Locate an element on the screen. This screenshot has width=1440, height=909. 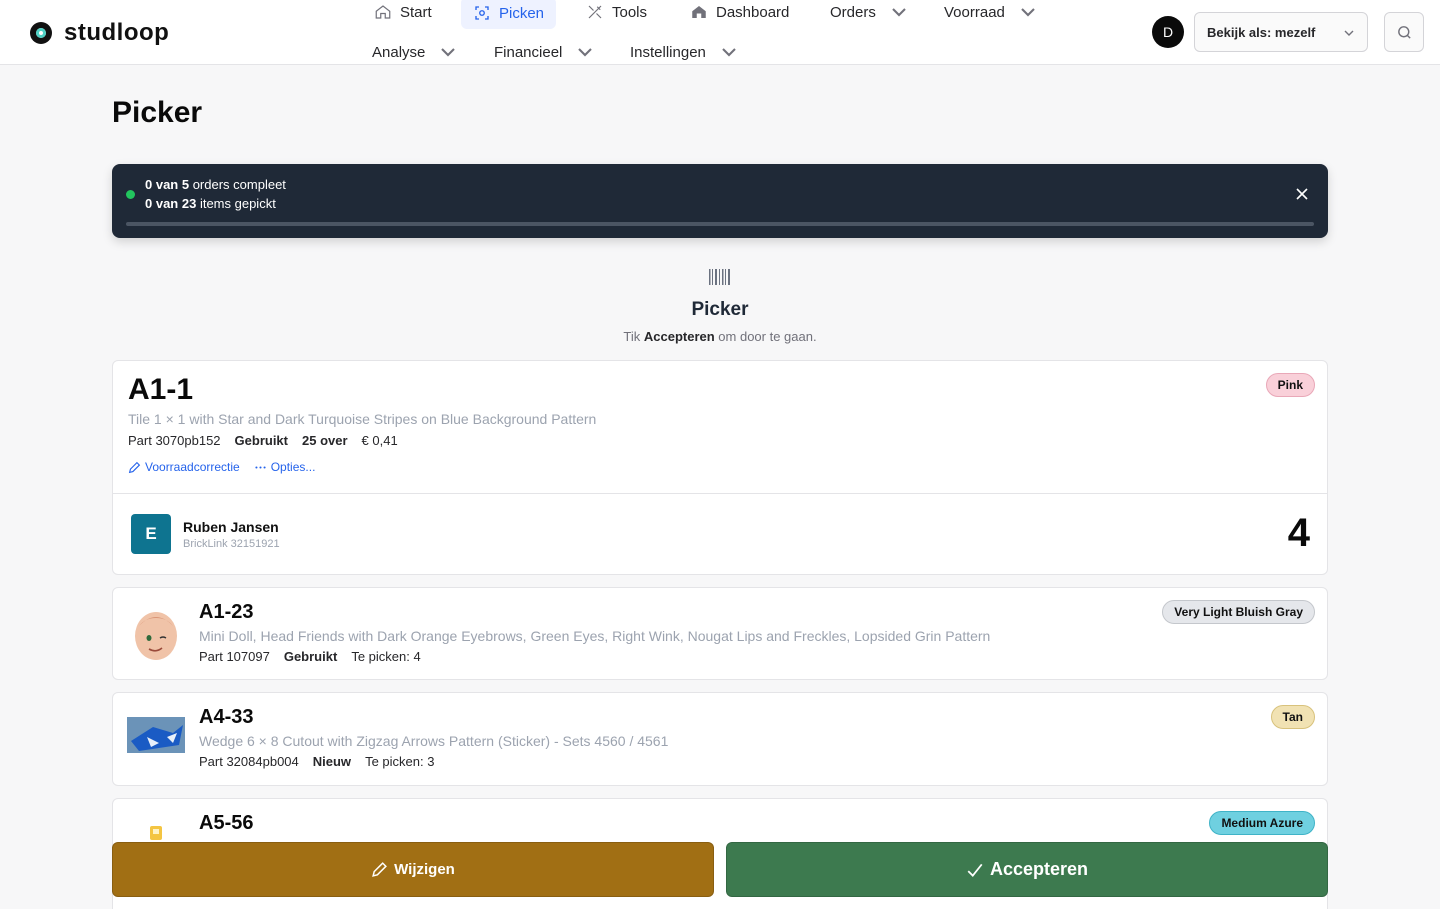
edit-button: Wijzigen is located at coordinates (413, 869).